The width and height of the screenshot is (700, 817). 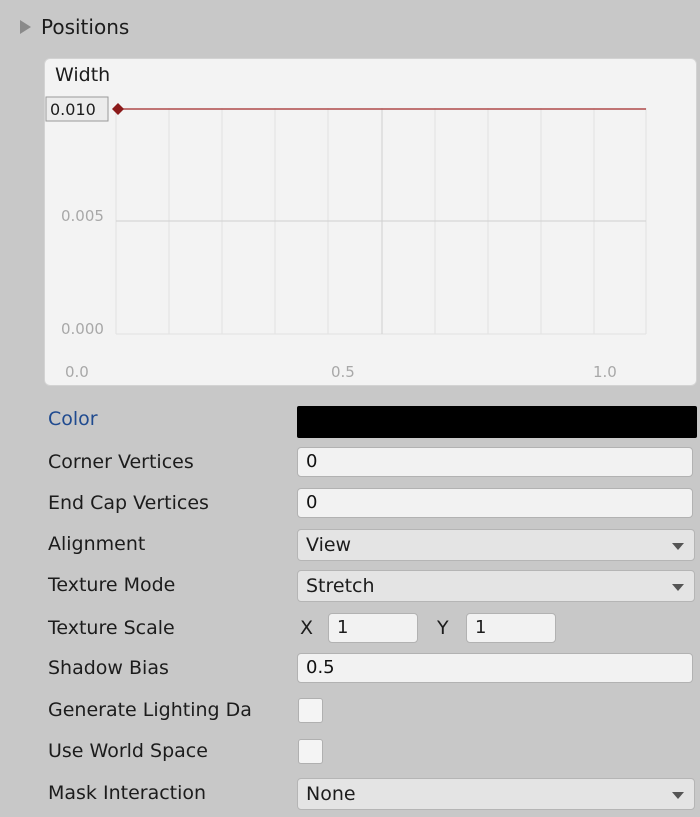 I want to click on texture-scale-row: Texture Scale X 1 Y 1, so click(x=350, y=628).